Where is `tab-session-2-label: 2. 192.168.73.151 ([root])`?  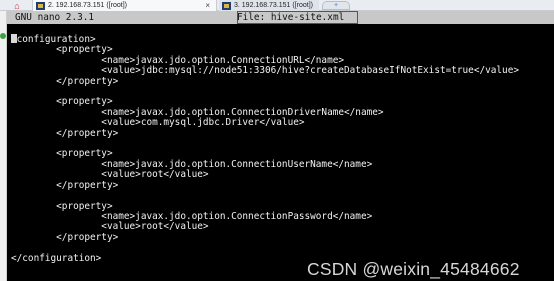
tab-session-2-label: 2. 192.168.73.151 ([root]) is located at coordinates (87, 5).